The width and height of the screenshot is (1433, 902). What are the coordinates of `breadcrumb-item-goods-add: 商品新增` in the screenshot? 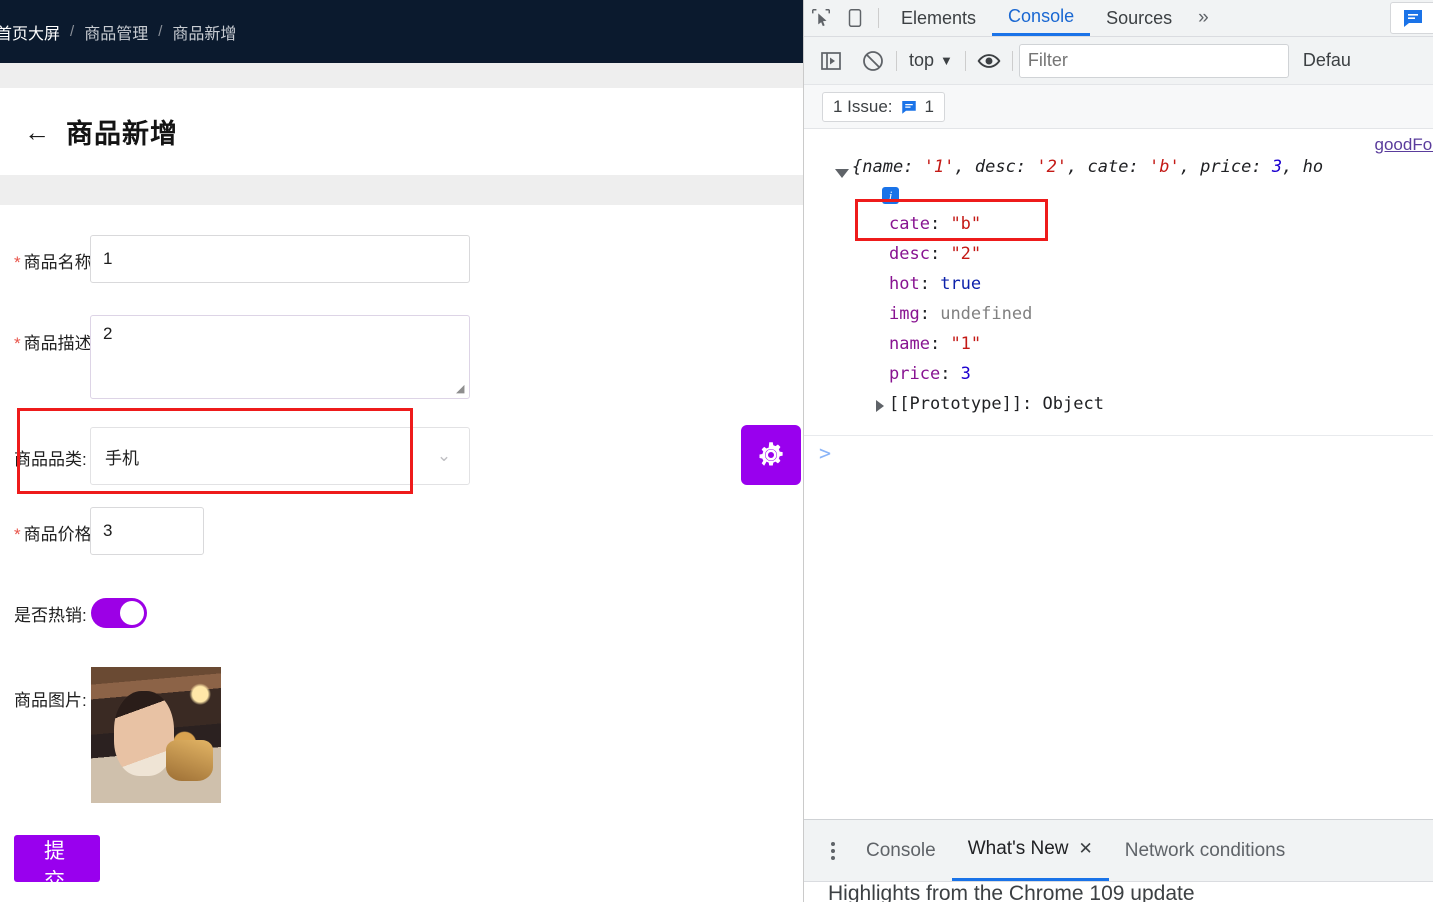 It's located at (204, 32).